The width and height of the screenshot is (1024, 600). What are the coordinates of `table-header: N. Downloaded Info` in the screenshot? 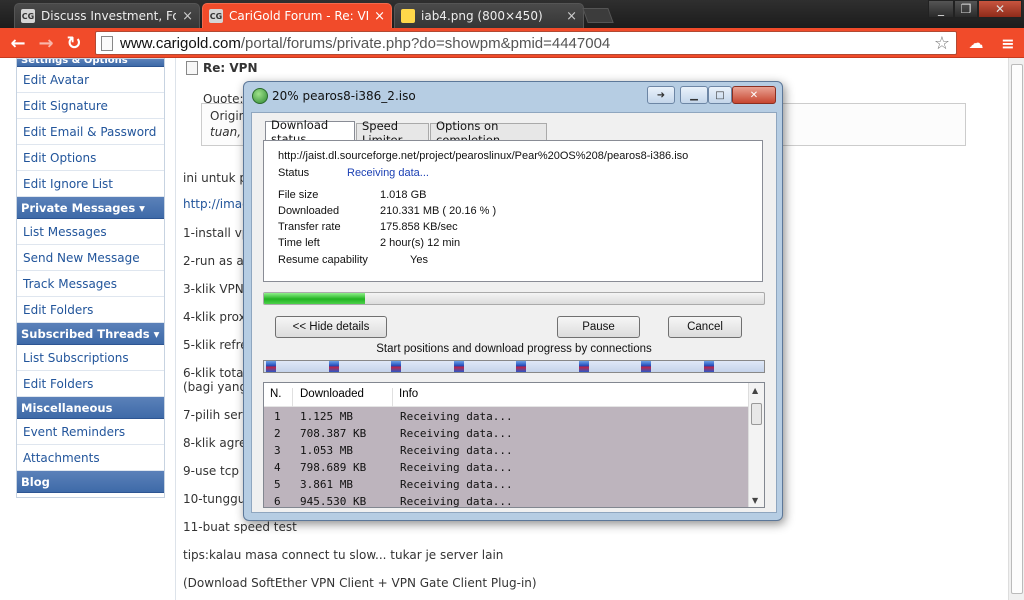 It's located at (507, 397).